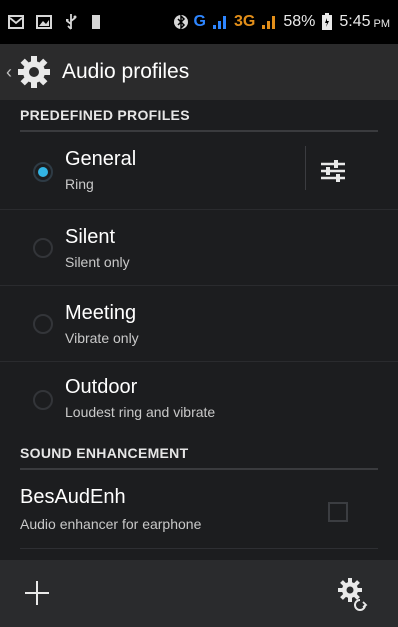 The height and width of the screenshot is (627, 398). I want to click on settings-reset-icon, so click(354, 594).